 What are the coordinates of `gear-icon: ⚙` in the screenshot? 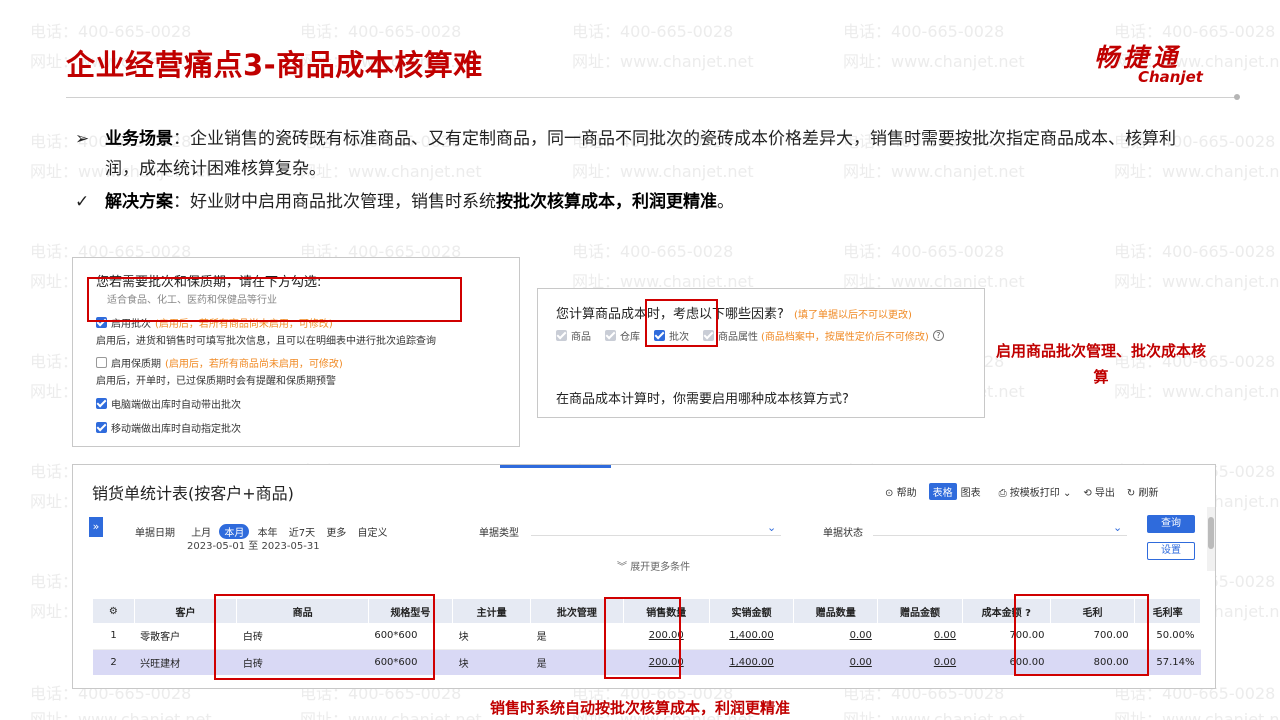 It's located at (113, 611).